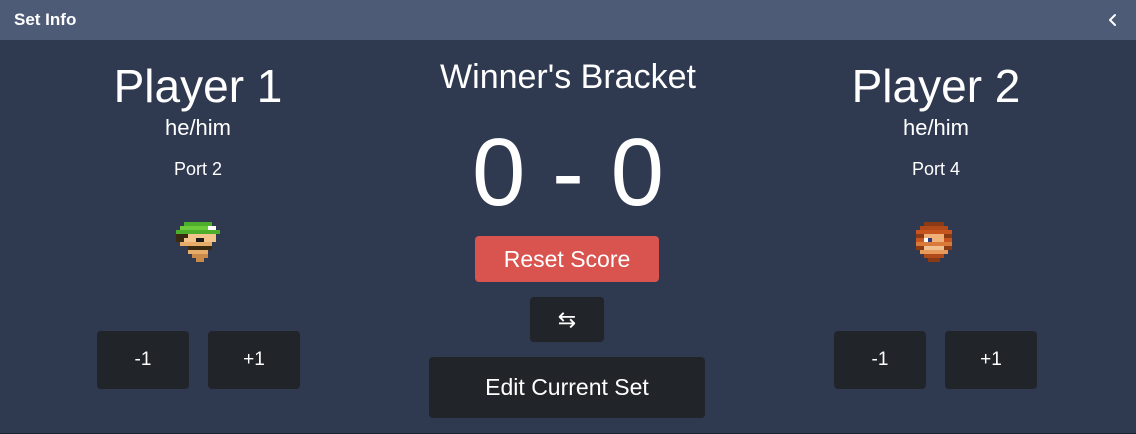 This screenshot has width=1136, height=434. I want to click on player2-name: Player 2, so click(936, 86).